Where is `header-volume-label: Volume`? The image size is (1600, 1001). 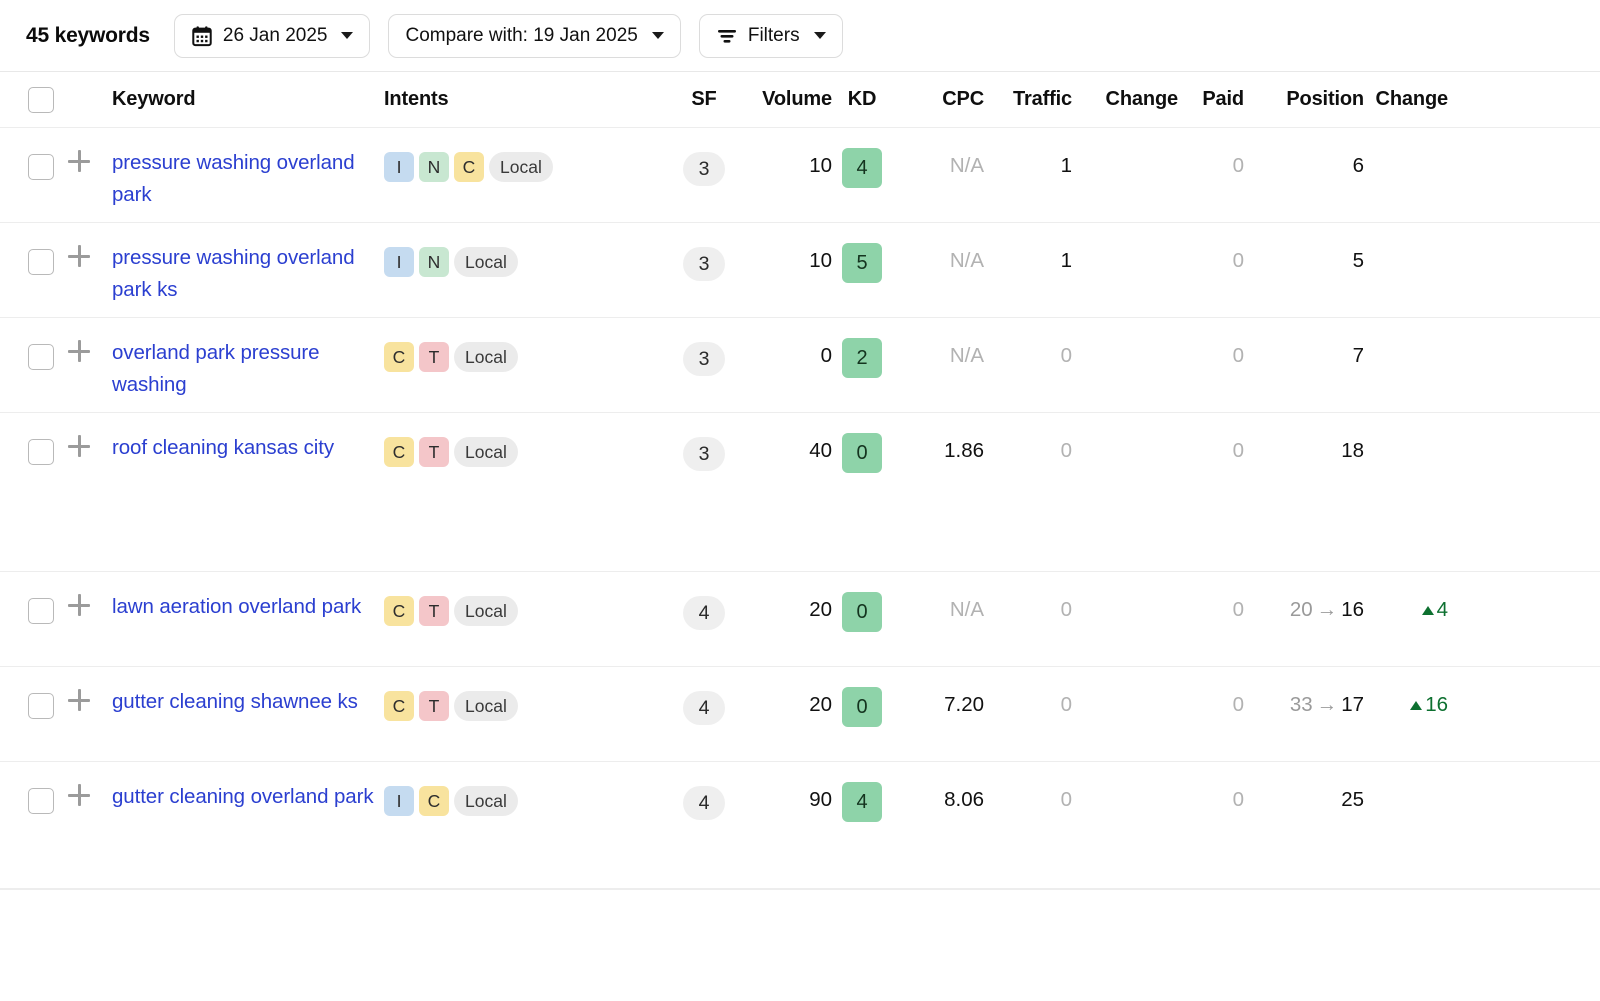
header-volume-label: Volume is located at coordinates (797, 99).